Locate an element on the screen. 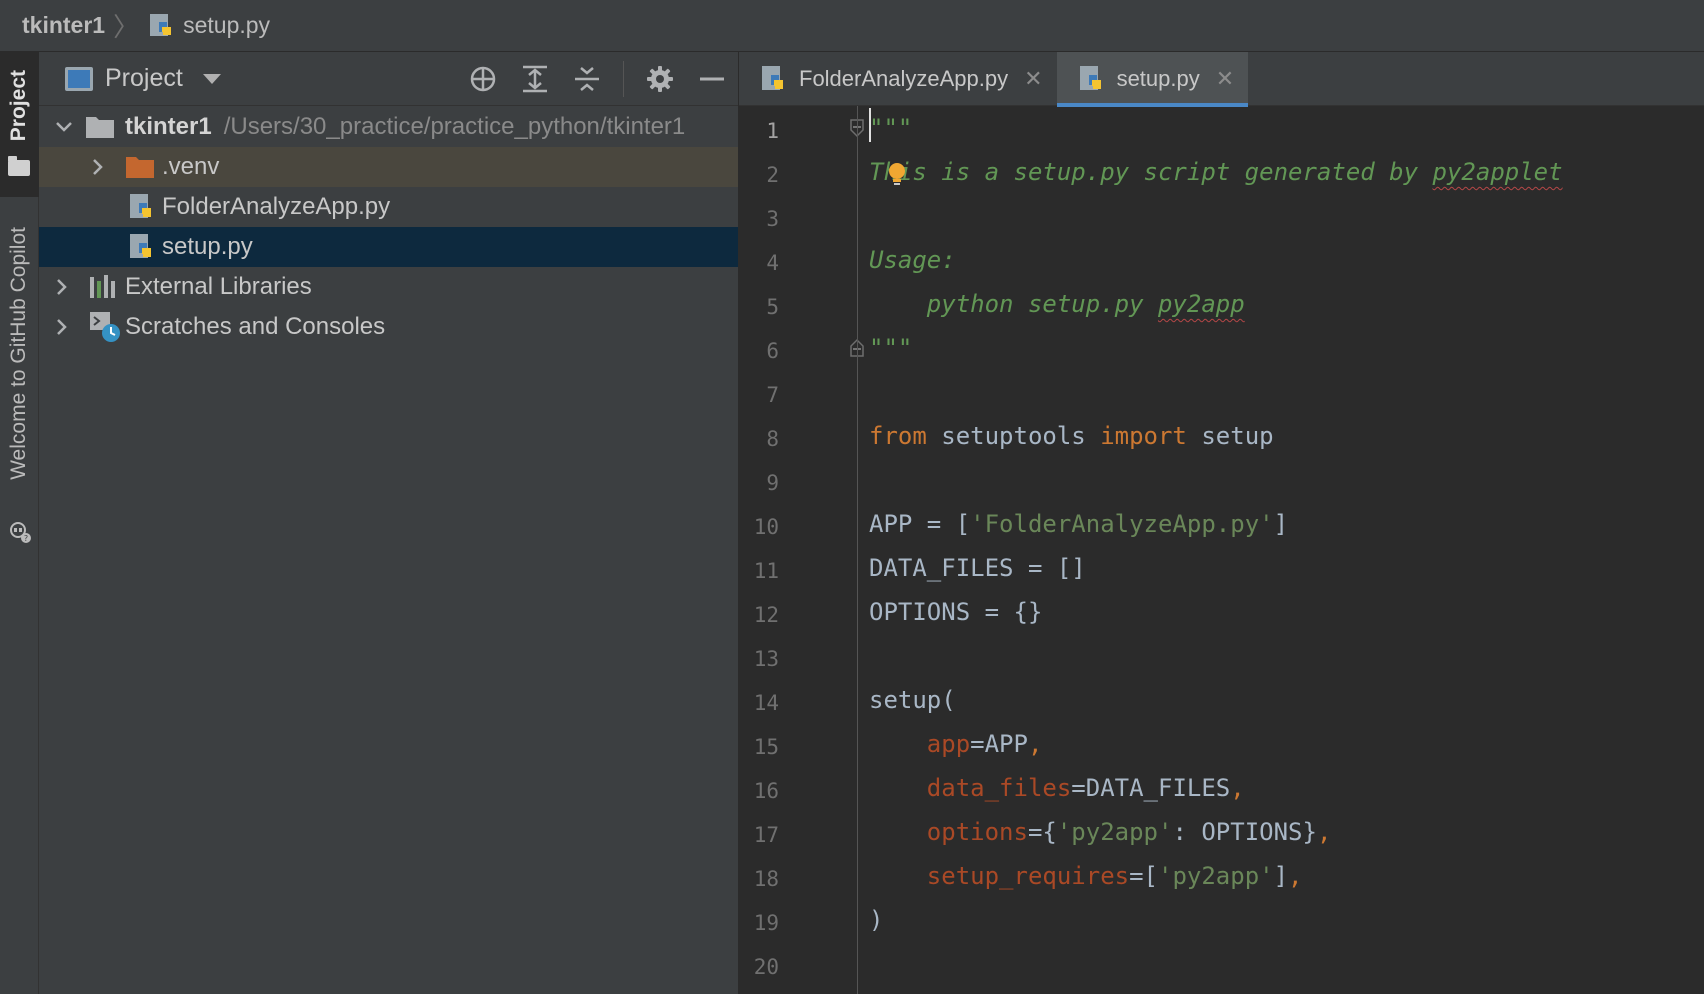  operator: =[ is located at coordinates (1143, 876).